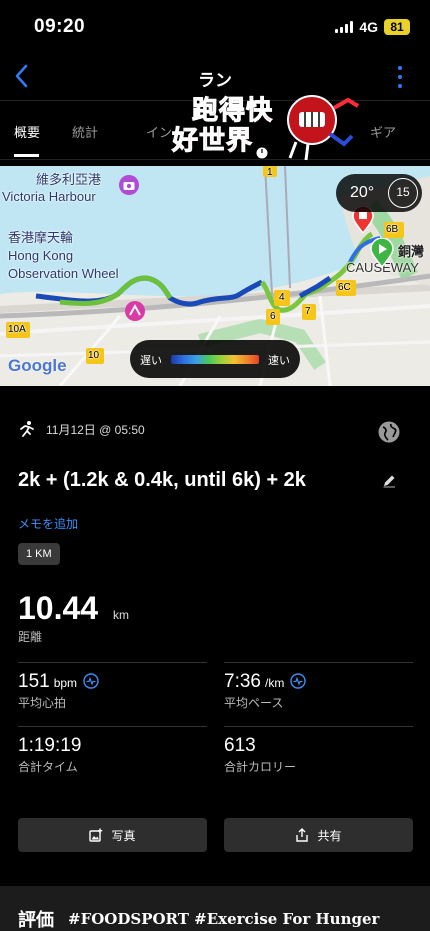  I want to click on avg-heart-rate-unit: bpm, so click(65, 683).